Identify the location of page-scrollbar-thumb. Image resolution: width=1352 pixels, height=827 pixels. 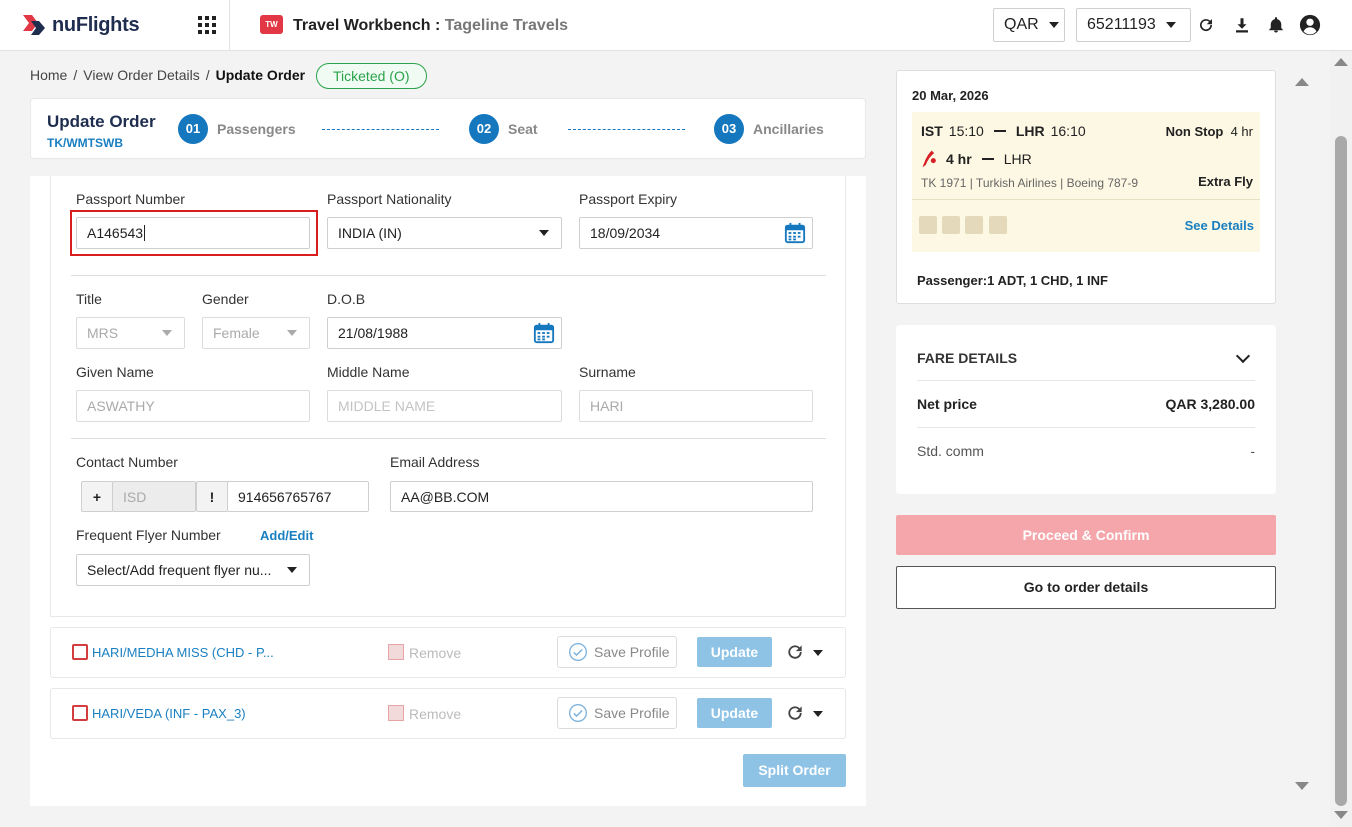
(1341, 471).